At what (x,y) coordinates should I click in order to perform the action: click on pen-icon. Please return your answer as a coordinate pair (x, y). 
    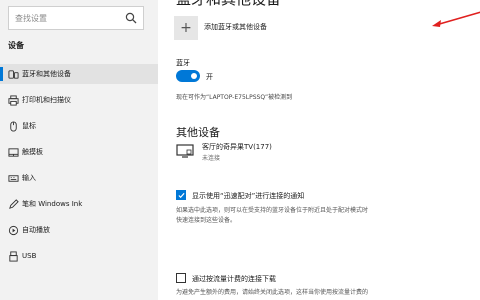
    Looking at the image, I should click on (14, 203).